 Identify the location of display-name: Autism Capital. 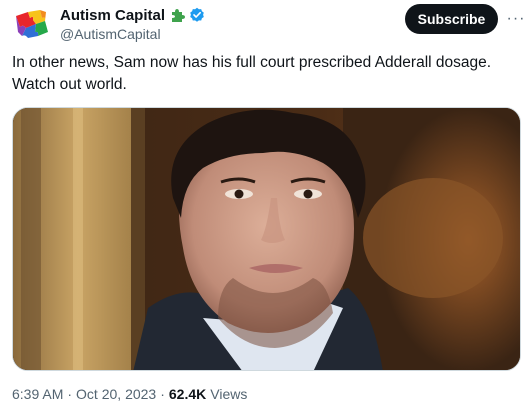
(112, 15).